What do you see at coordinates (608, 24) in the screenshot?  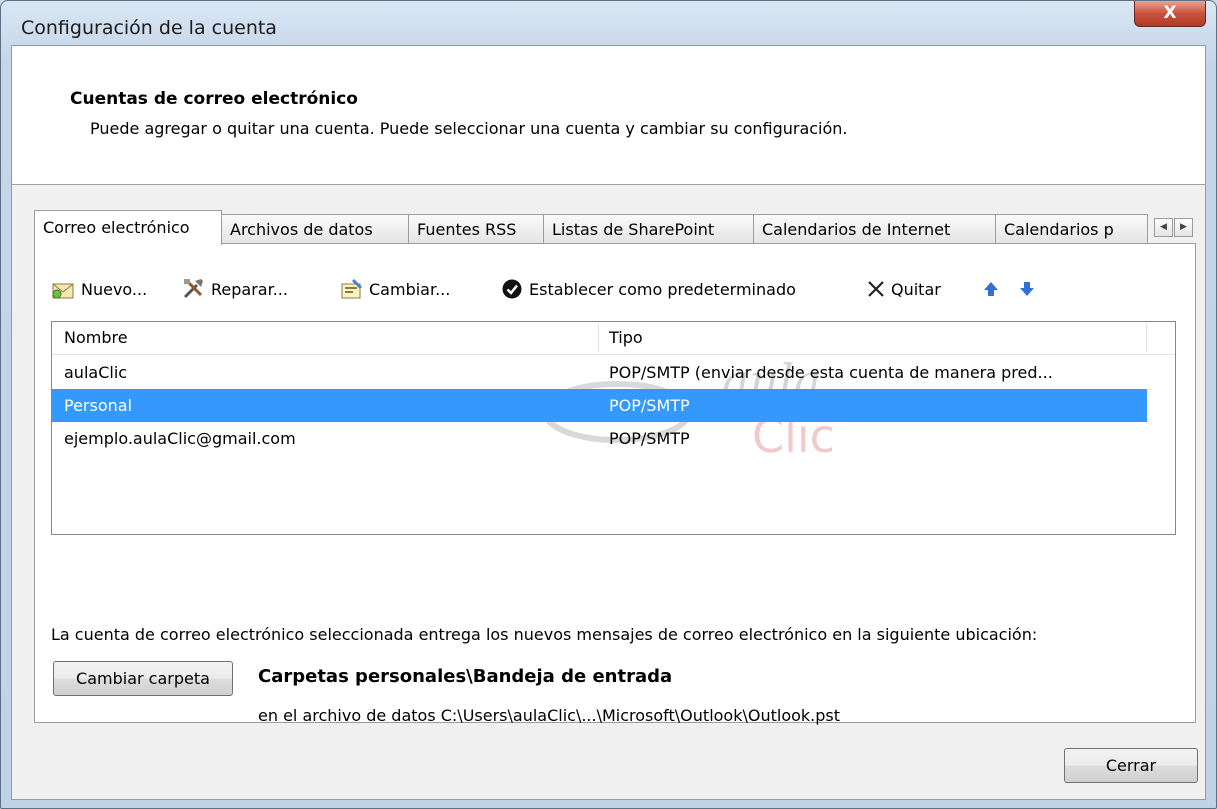 I see `title-bar: Configuración de la cuenta X` at bounding box center [608, 24].